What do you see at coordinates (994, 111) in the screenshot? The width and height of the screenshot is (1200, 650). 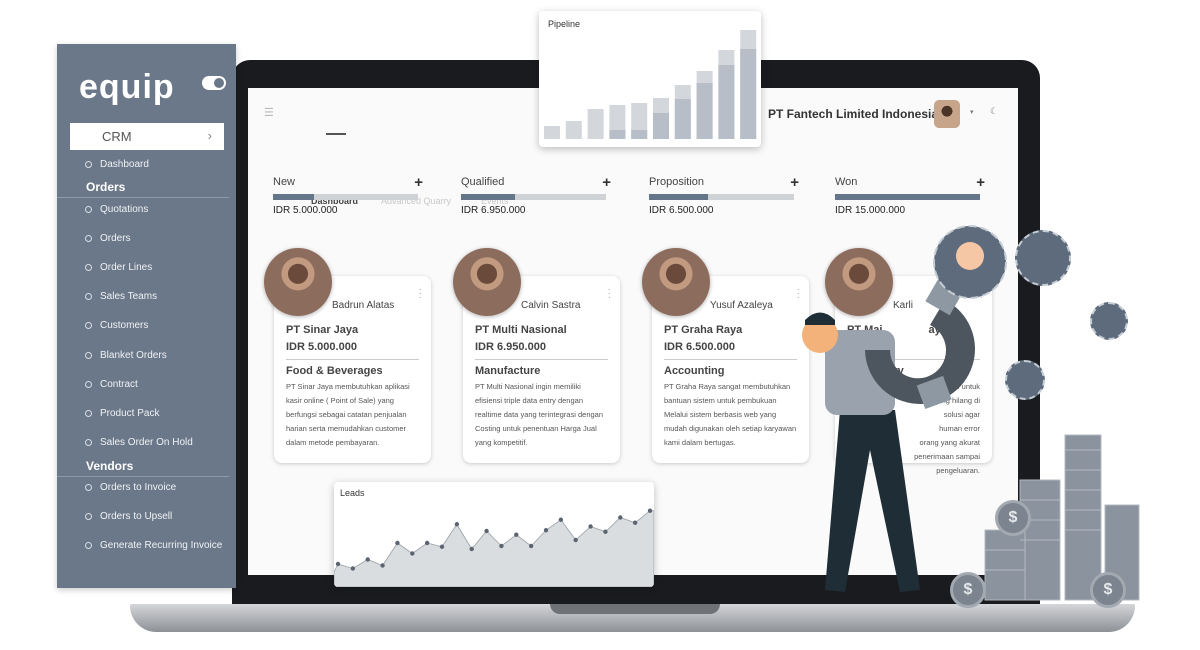 I see `dark-mode-icon: ☾` at bounding box center [994, 111].